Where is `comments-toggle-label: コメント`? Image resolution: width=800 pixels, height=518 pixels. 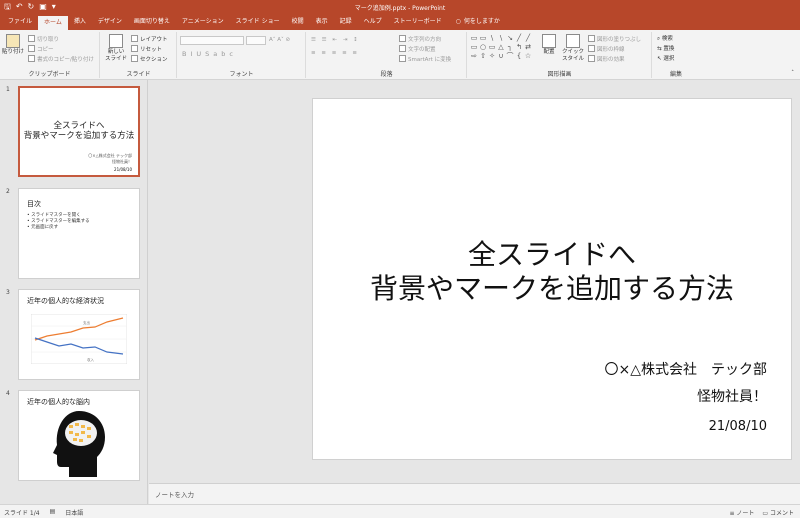 comments-toggle-label: コメント is located at coordinates (781, 513).